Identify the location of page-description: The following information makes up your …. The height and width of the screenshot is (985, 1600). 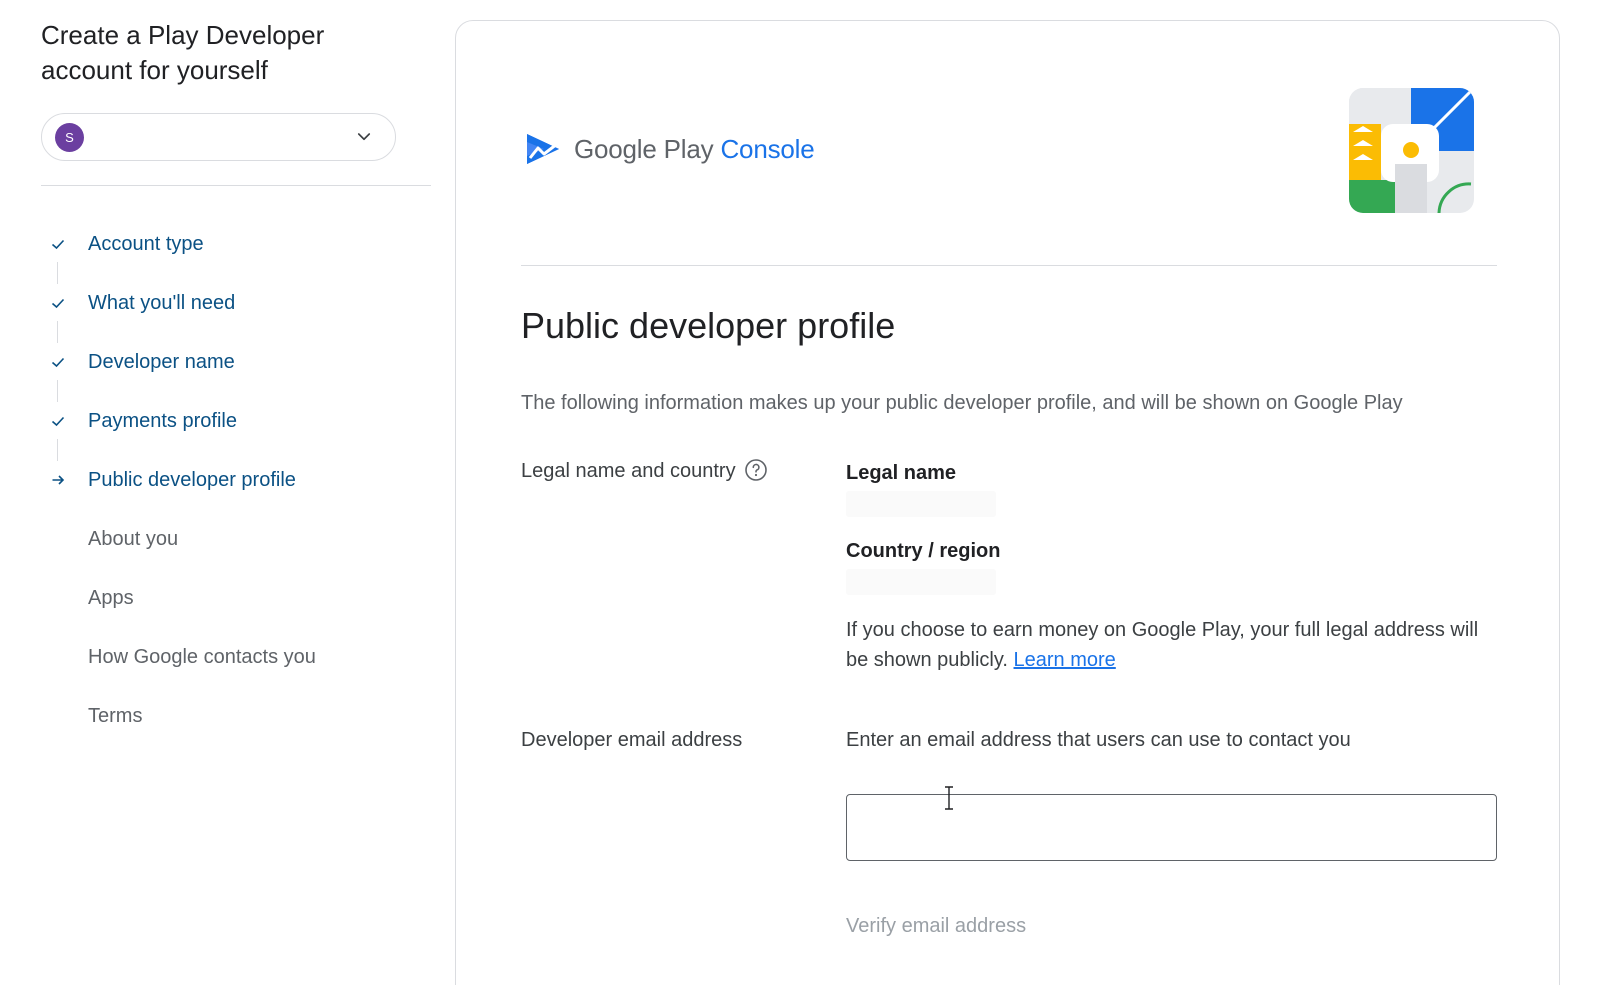
(962, 403).